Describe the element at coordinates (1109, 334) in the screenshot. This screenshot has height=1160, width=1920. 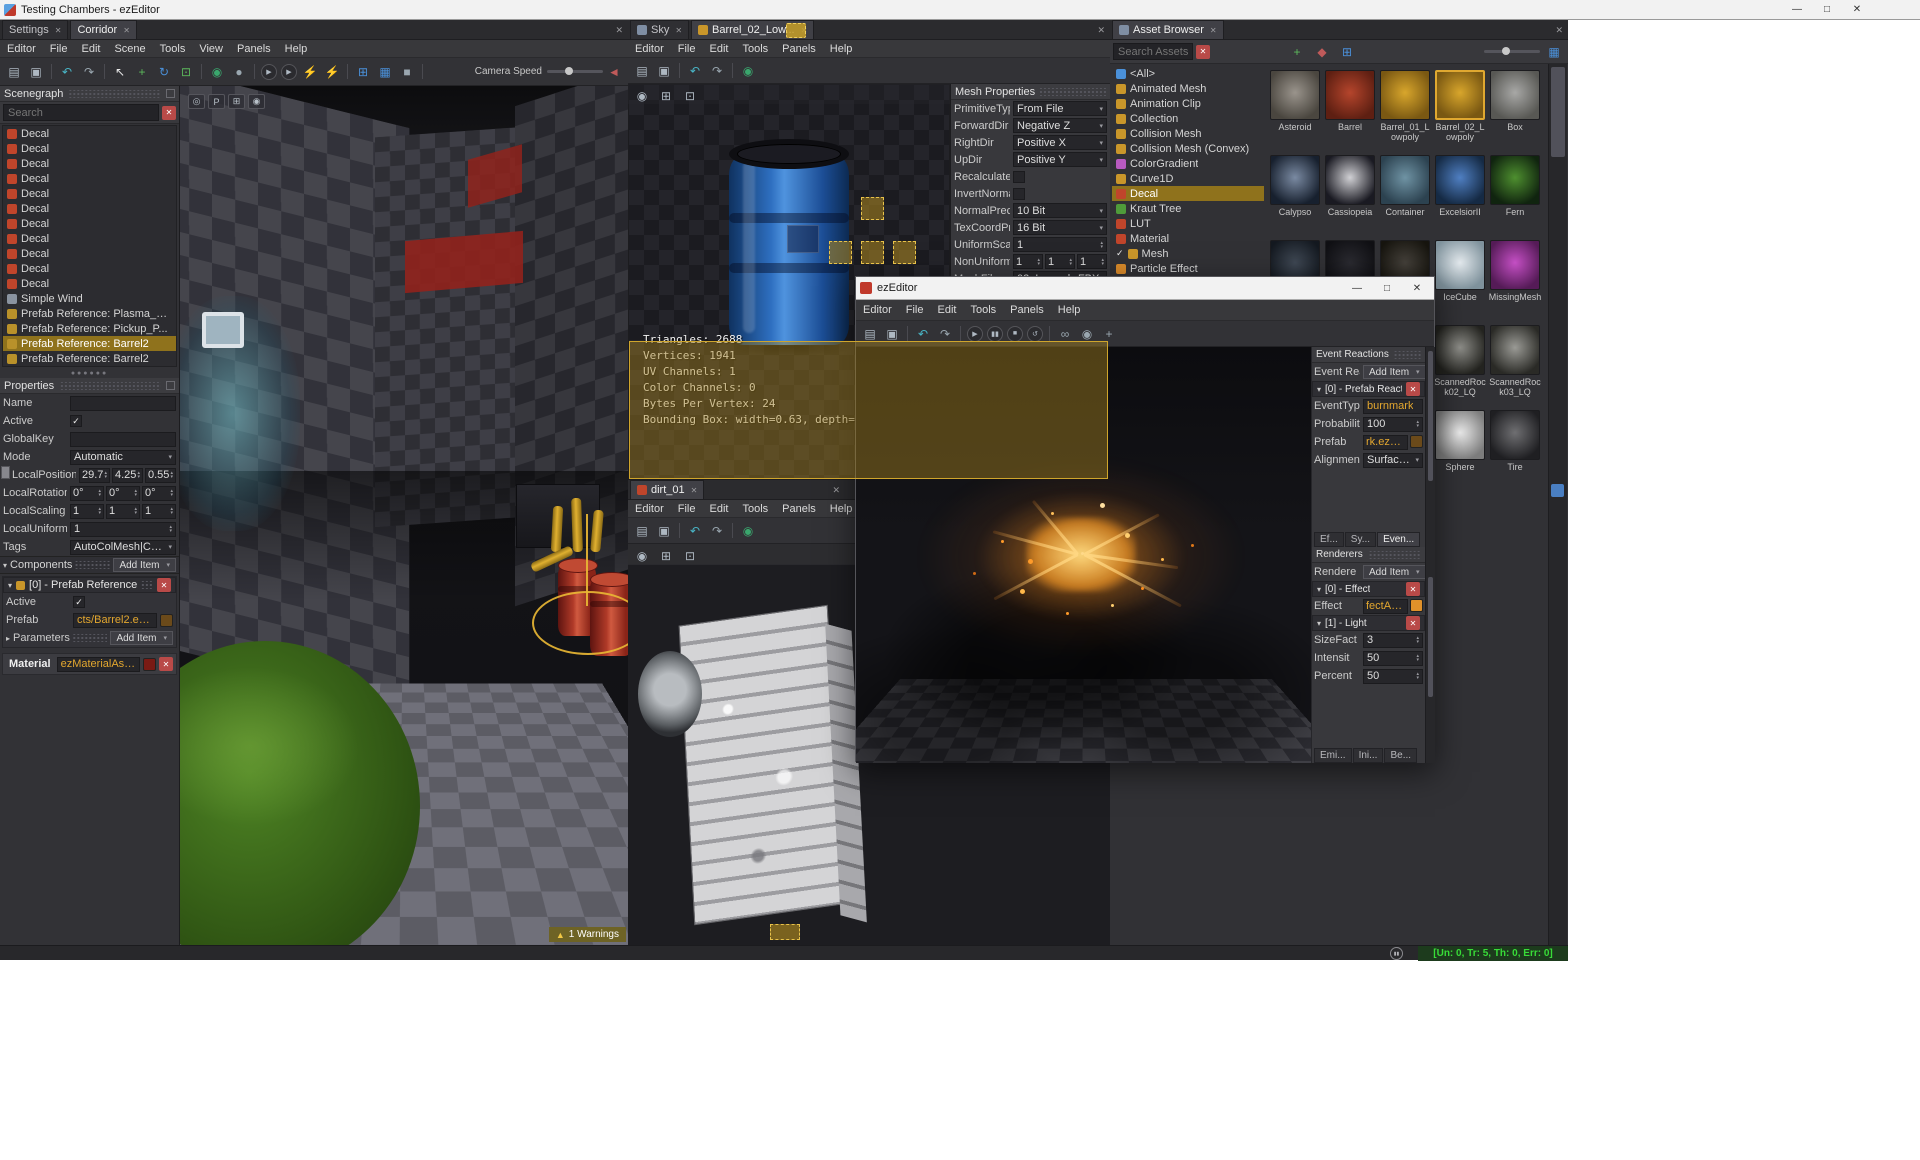
I see `pin-icon: +` at that location.